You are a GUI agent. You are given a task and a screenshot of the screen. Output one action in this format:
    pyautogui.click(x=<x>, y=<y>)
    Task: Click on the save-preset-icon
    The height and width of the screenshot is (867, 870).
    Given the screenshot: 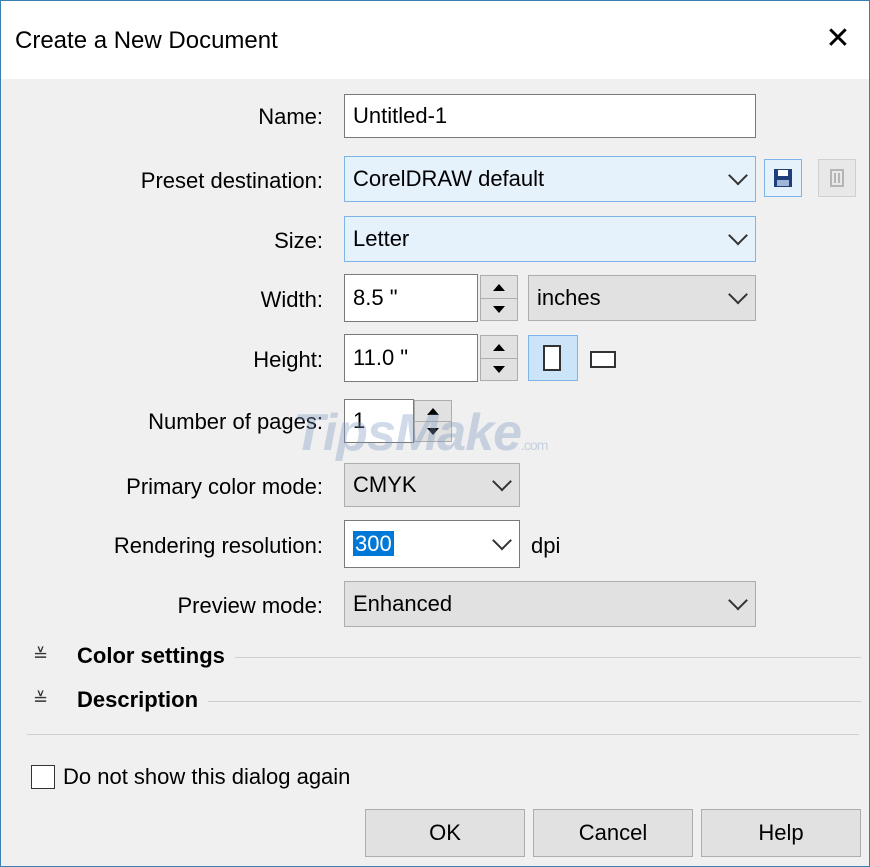 What is the action you would take?
    pyautogui.click(x=783, y=178)
    